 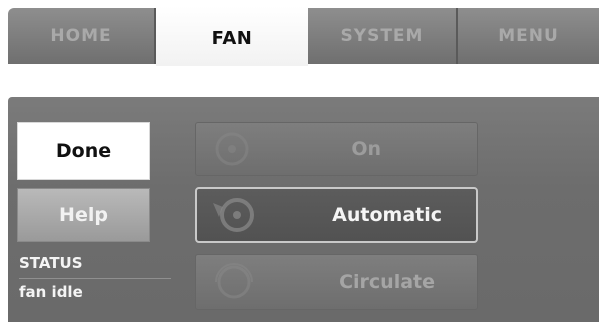 I want to click on help-button: Help, so click(x=83, y=215).